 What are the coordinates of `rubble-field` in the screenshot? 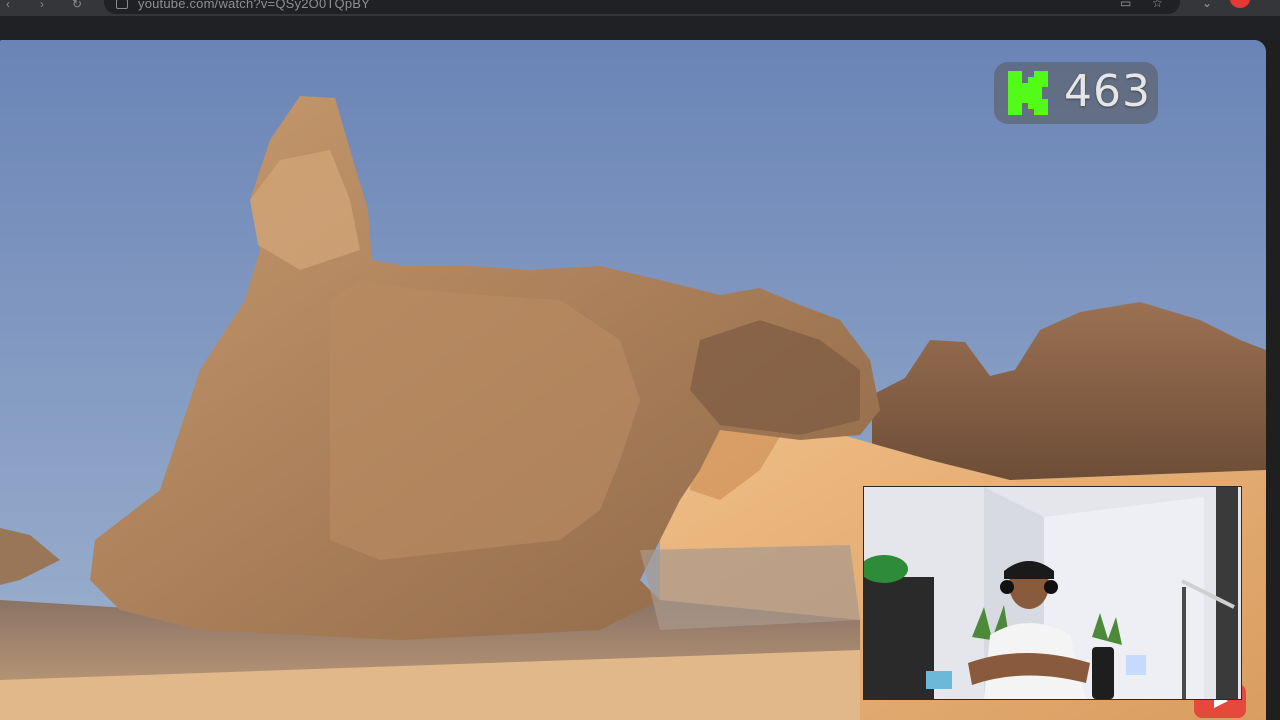 It's located at (750, 587).